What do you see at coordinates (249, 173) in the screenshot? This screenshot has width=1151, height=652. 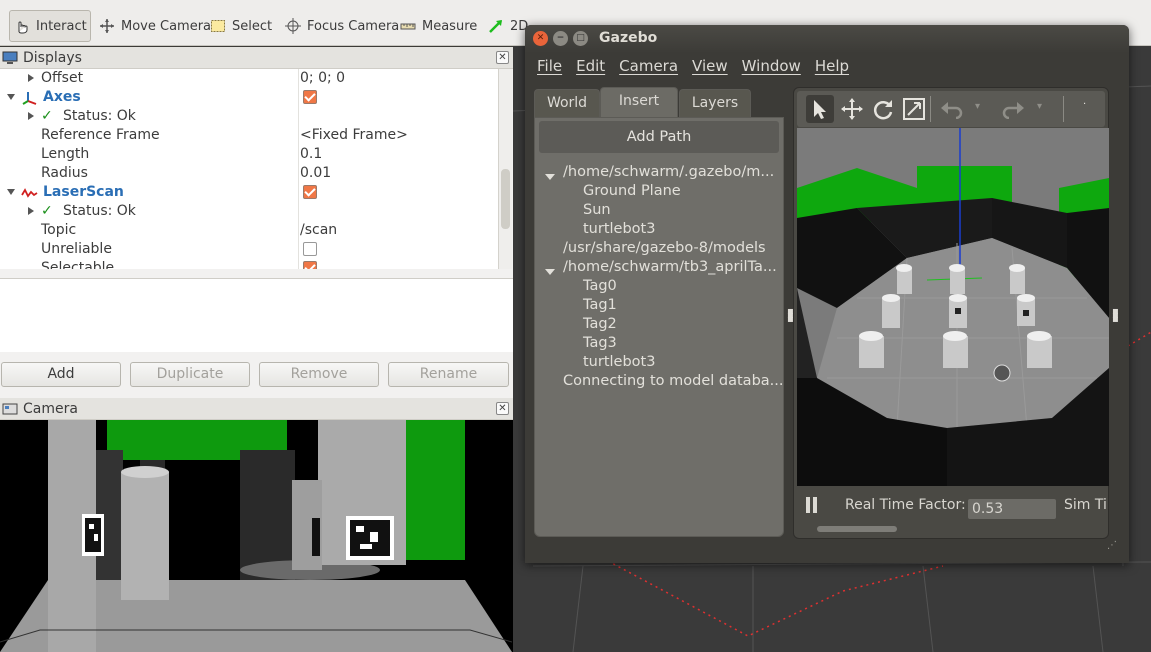 I see `tree-row-radius: Radius 0.01` at bounding box center [249, 173].